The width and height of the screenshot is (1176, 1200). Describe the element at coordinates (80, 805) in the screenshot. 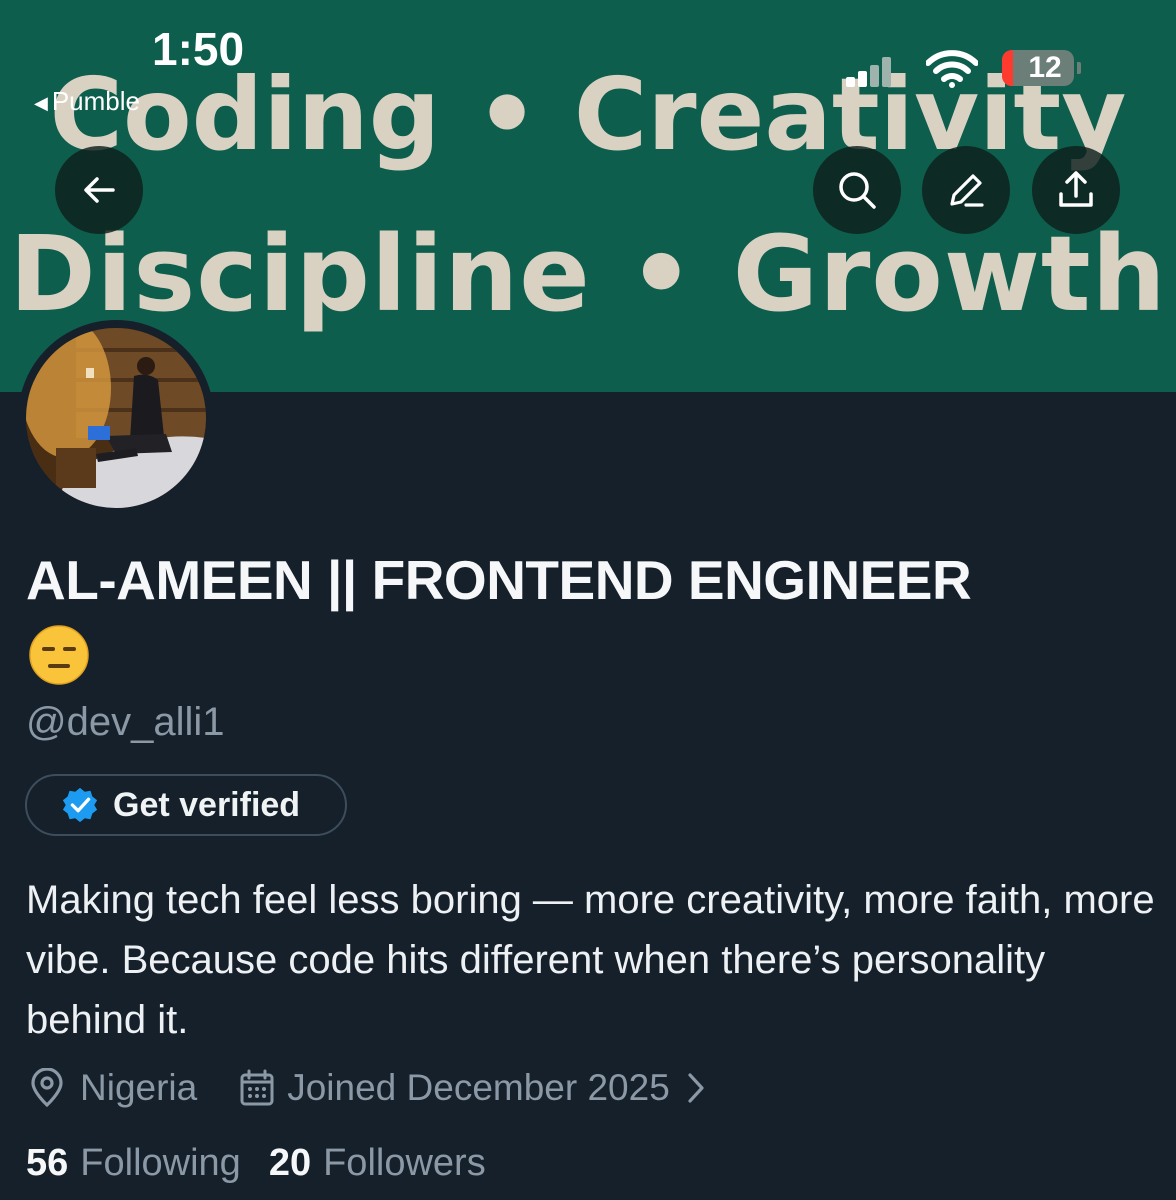

I see `verified-badge-icon` at that location.